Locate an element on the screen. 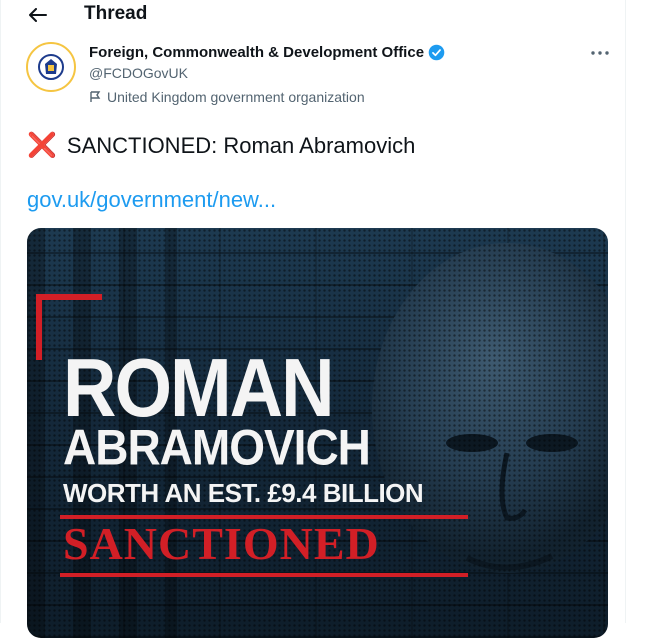 The height and width of the screenshot is (638, 650). royal-crest-icon is located at coordinates (51, 67).